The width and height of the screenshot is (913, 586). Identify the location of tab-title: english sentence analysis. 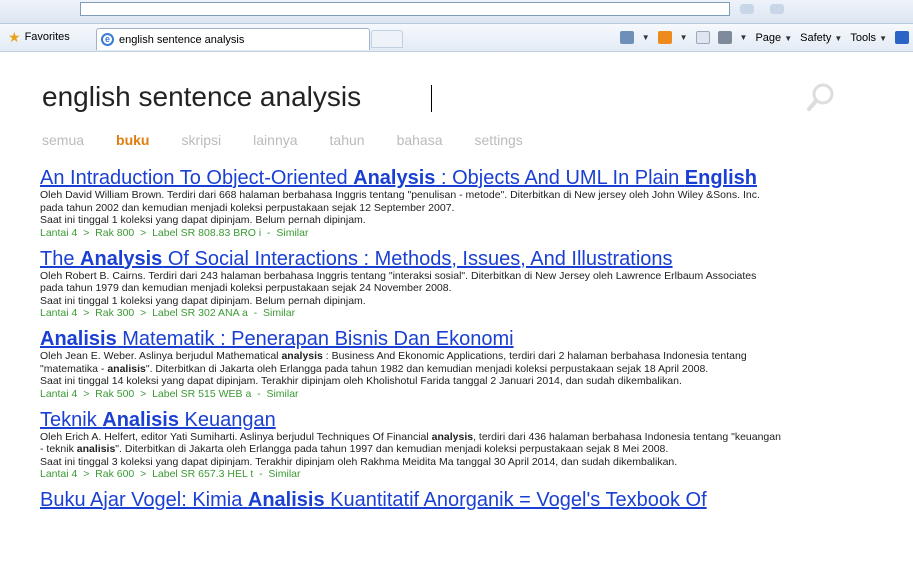
(182, 39).